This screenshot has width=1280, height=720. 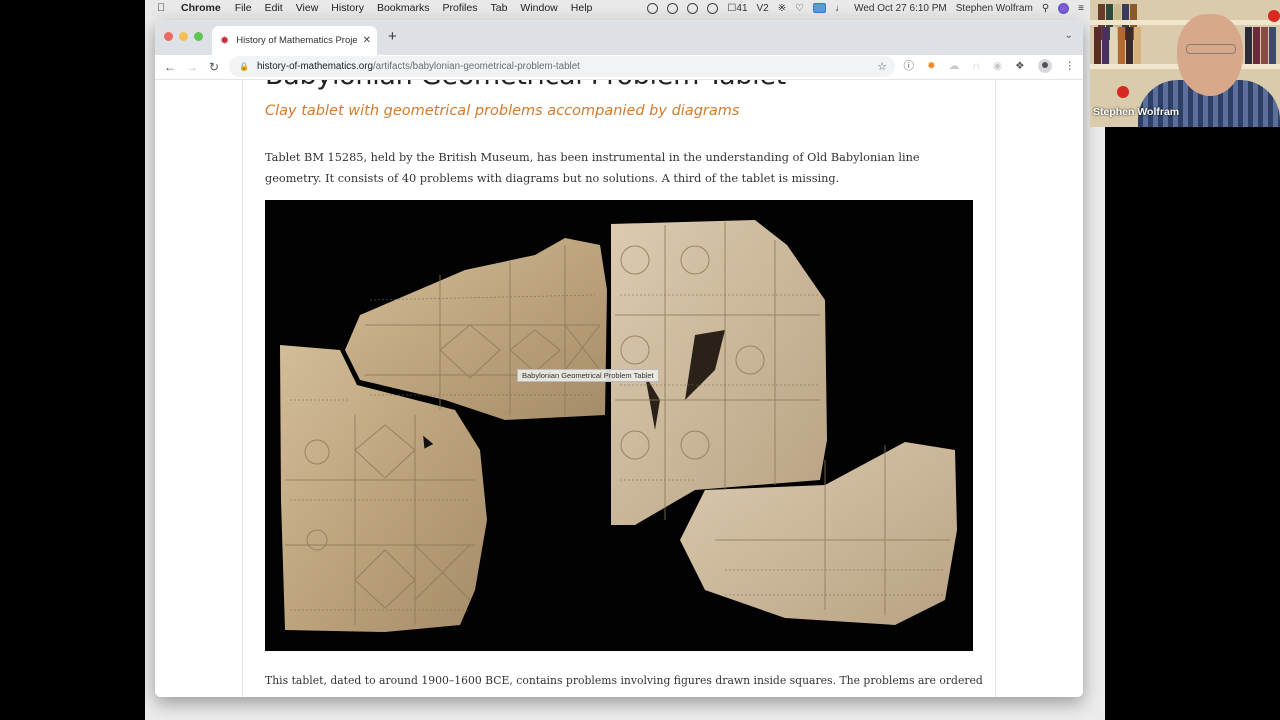 What do you see at coordinates (367, 40) in the screenshot?
I see `close-tab-icon: ✕` at bounding box center [367, 40].